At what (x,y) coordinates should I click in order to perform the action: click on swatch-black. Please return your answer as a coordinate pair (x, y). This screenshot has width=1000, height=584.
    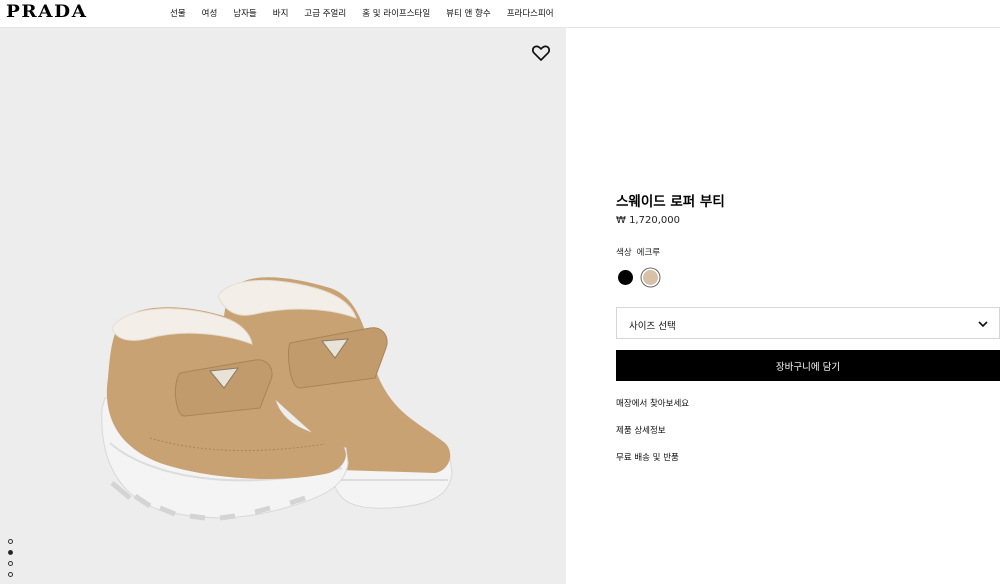
    Looking at the image, I should click on (625, 277).